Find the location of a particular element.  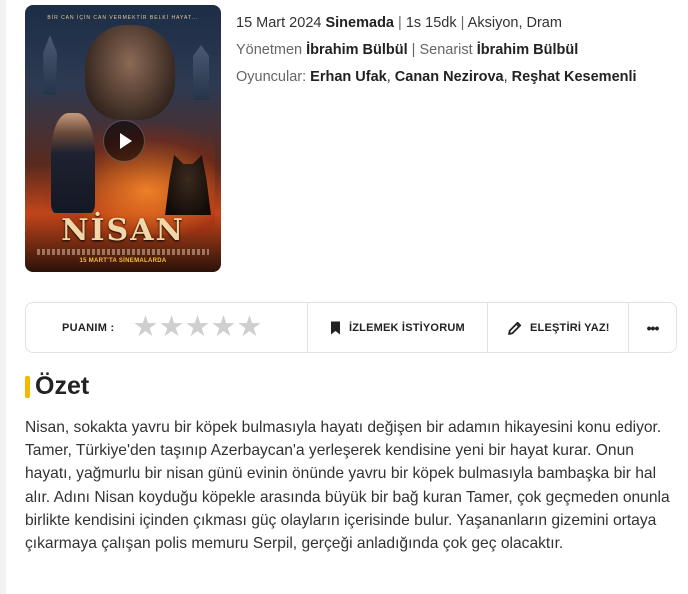

watchlist-button: İZLEMEK İSTİYORUM is located at coordinates (398, 327).